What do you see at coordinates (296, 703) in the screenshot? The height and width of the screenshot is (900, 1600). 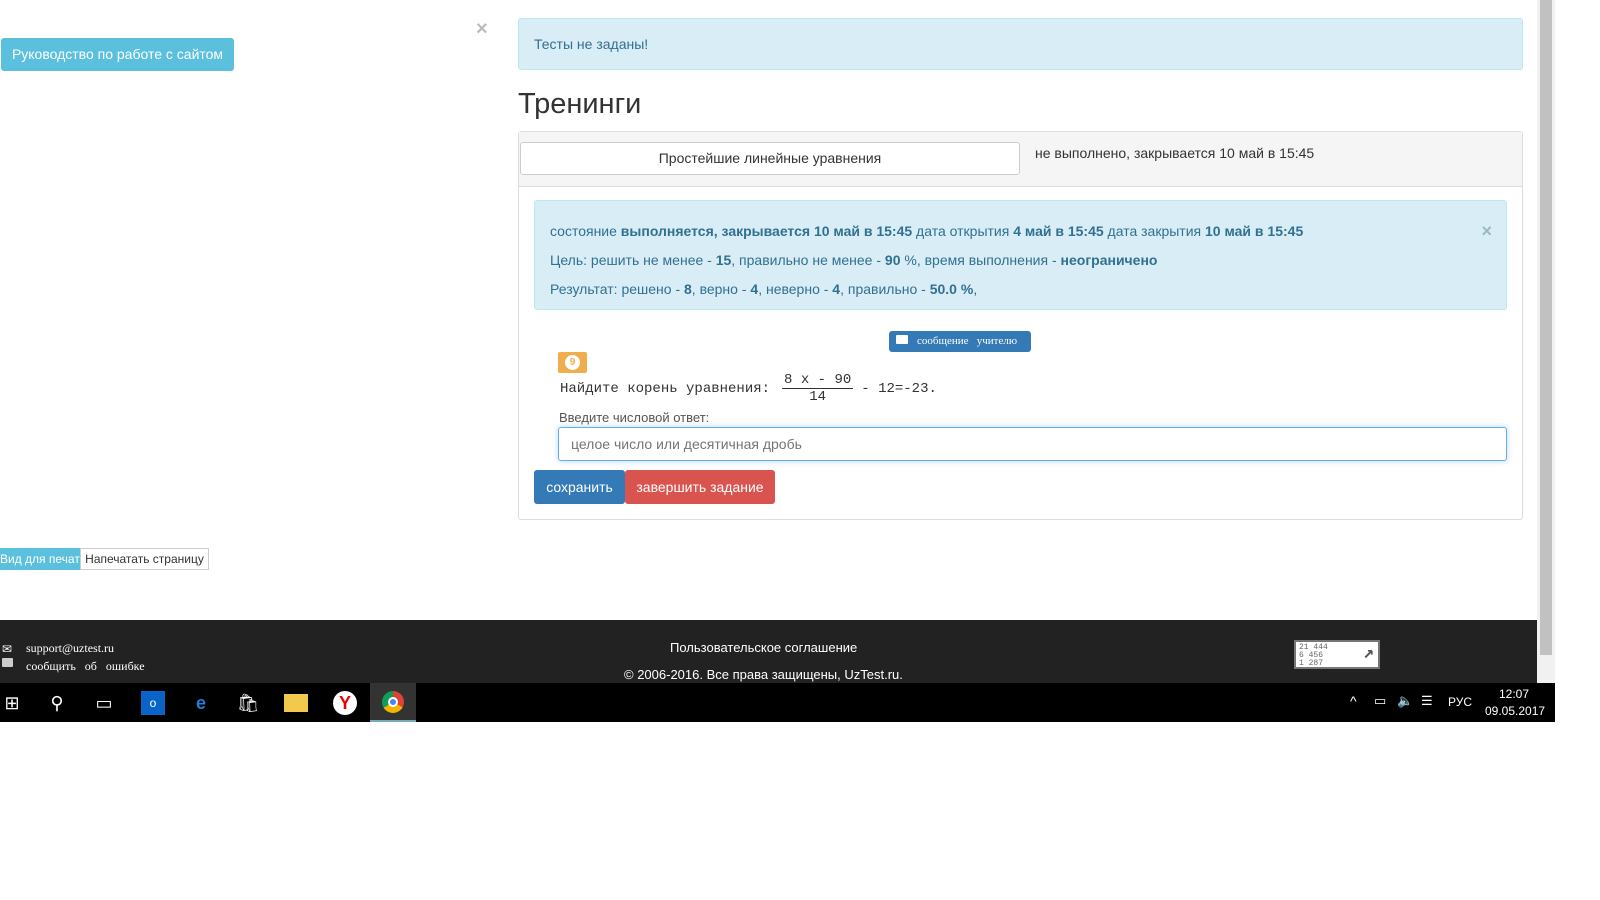 I see `file-explorer-icon` at bounding box center [296, 703].